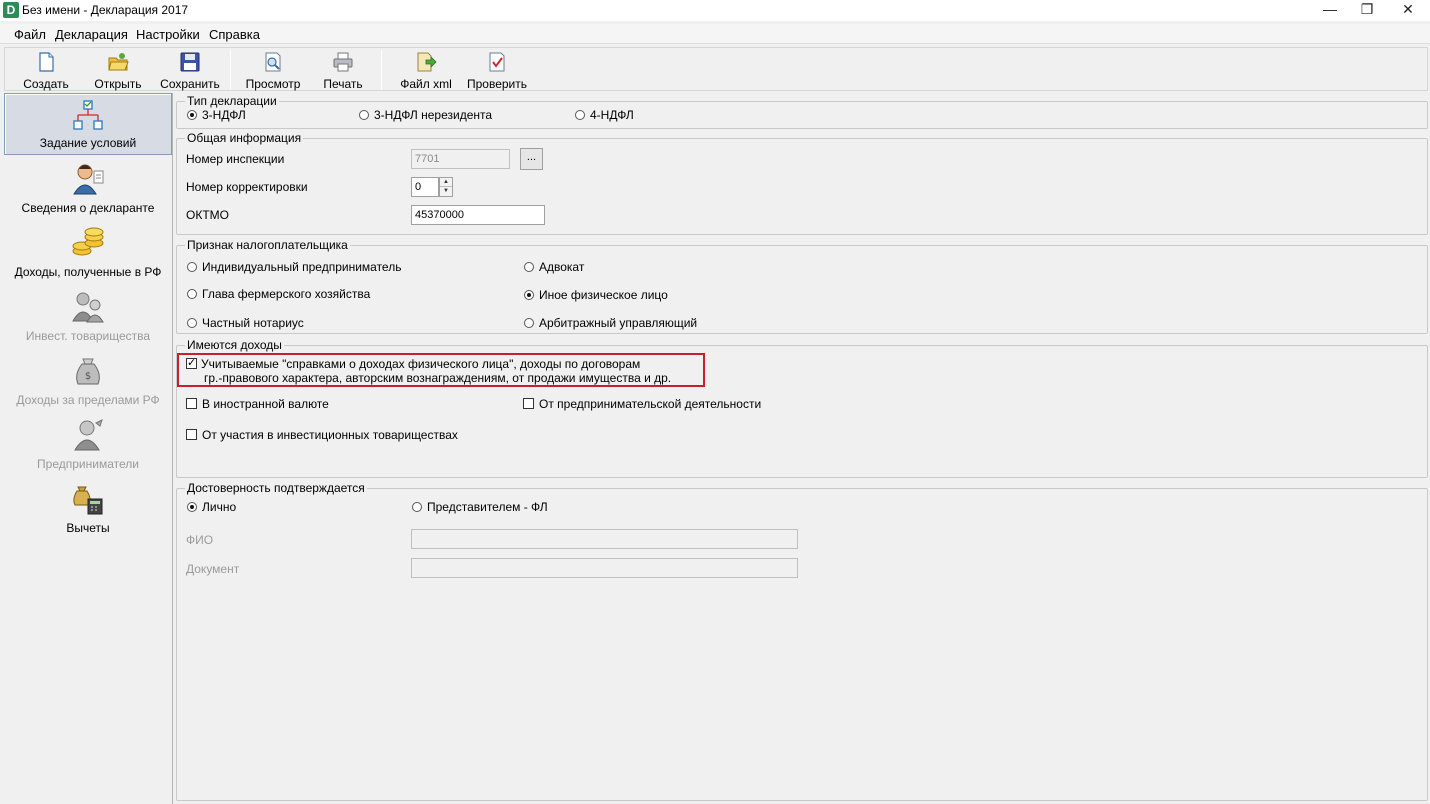 The height and width of the screenshot is (804, 1430). I want to click on coins-icon, so click(88, 241).